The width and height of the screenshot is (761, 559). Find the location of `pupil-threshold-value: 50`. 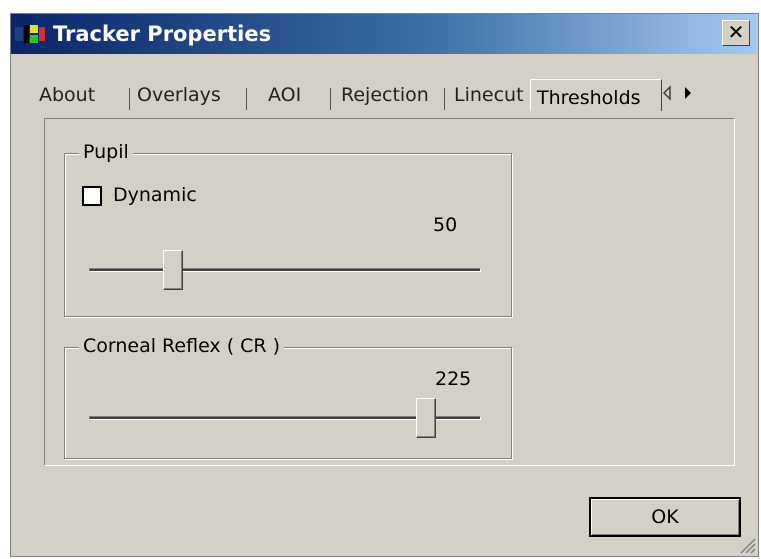

pupil-threshold-value: 50 is located at coordinates (445, 225).